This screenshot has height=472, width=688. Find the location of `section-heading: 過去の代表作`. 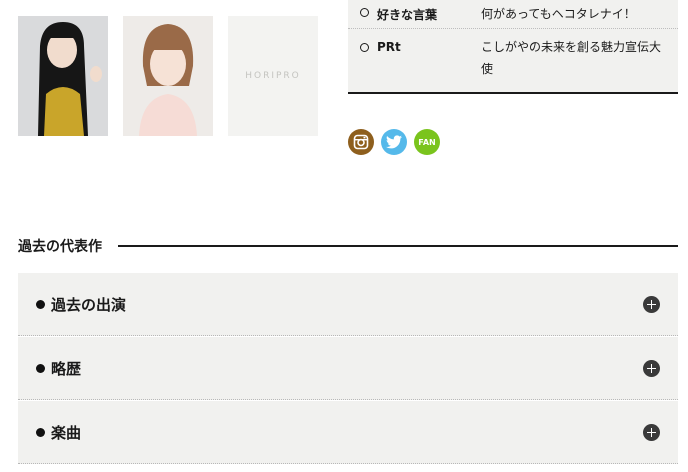

section-heading: 過去の代表作 is located at coordinates (348, 246).